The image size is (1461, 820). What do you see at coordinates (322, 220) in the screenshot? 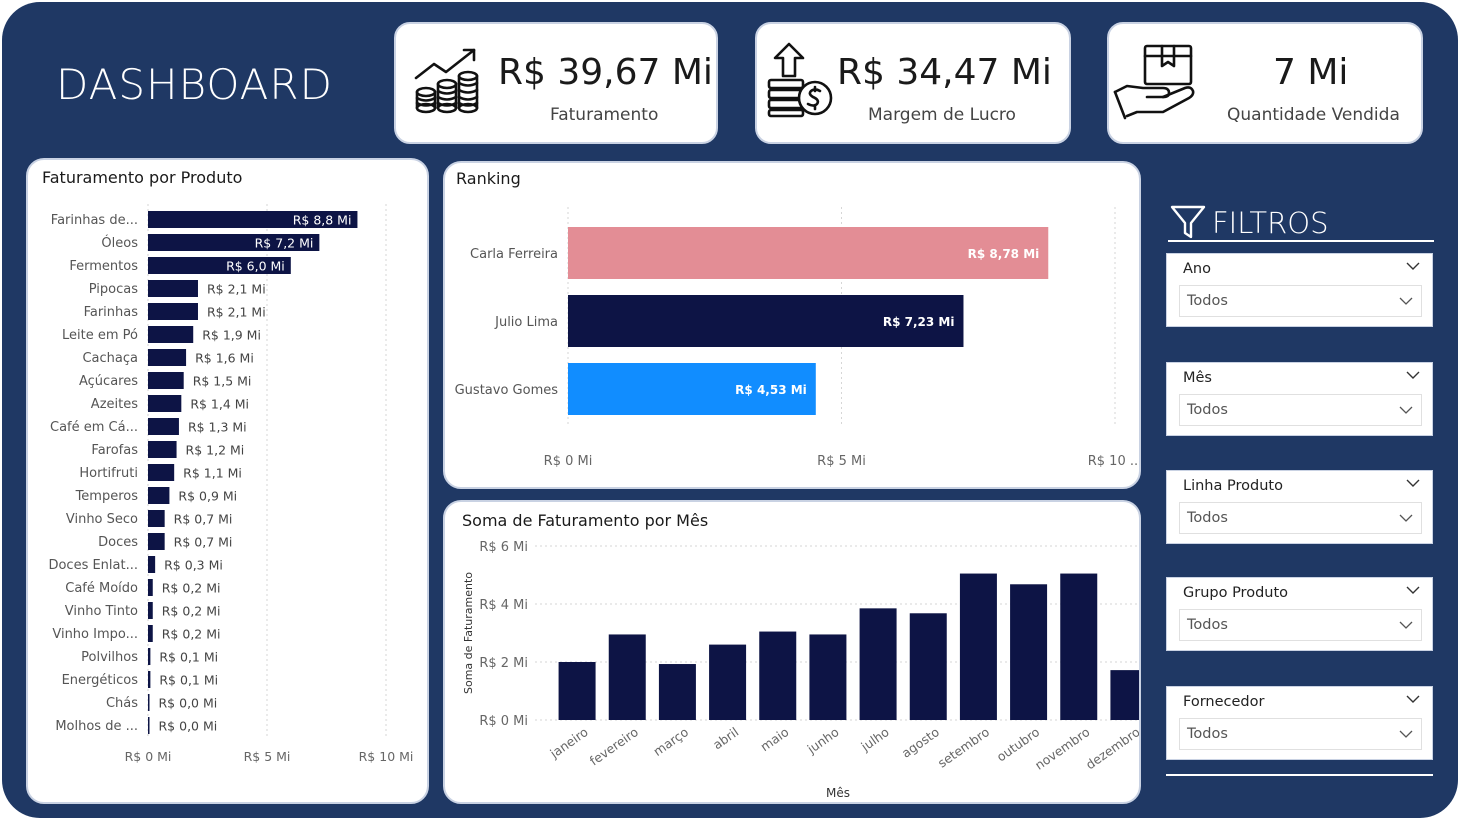
I see `data-label: R$ 8,8 Mi` at bounding box center [322, 220].